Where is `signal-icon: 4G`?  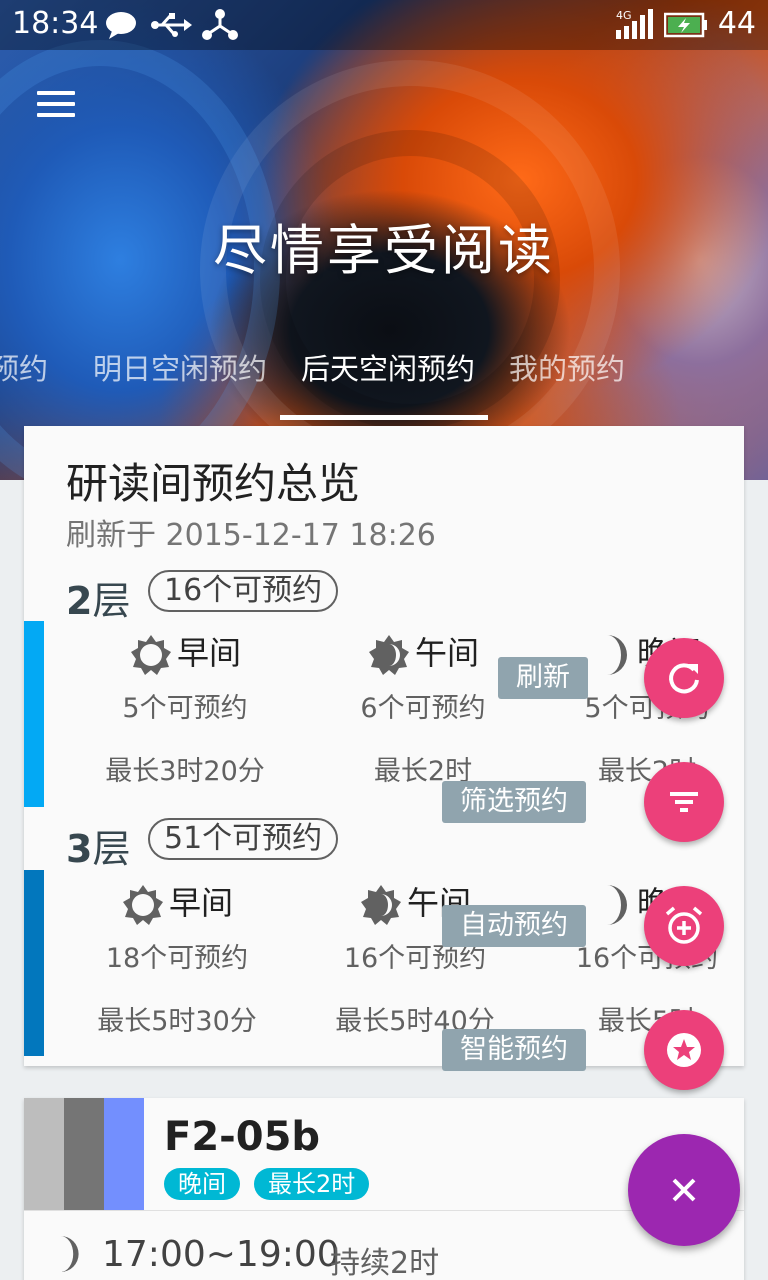 signal-icon: 4G is located at coordinates (634, 24).